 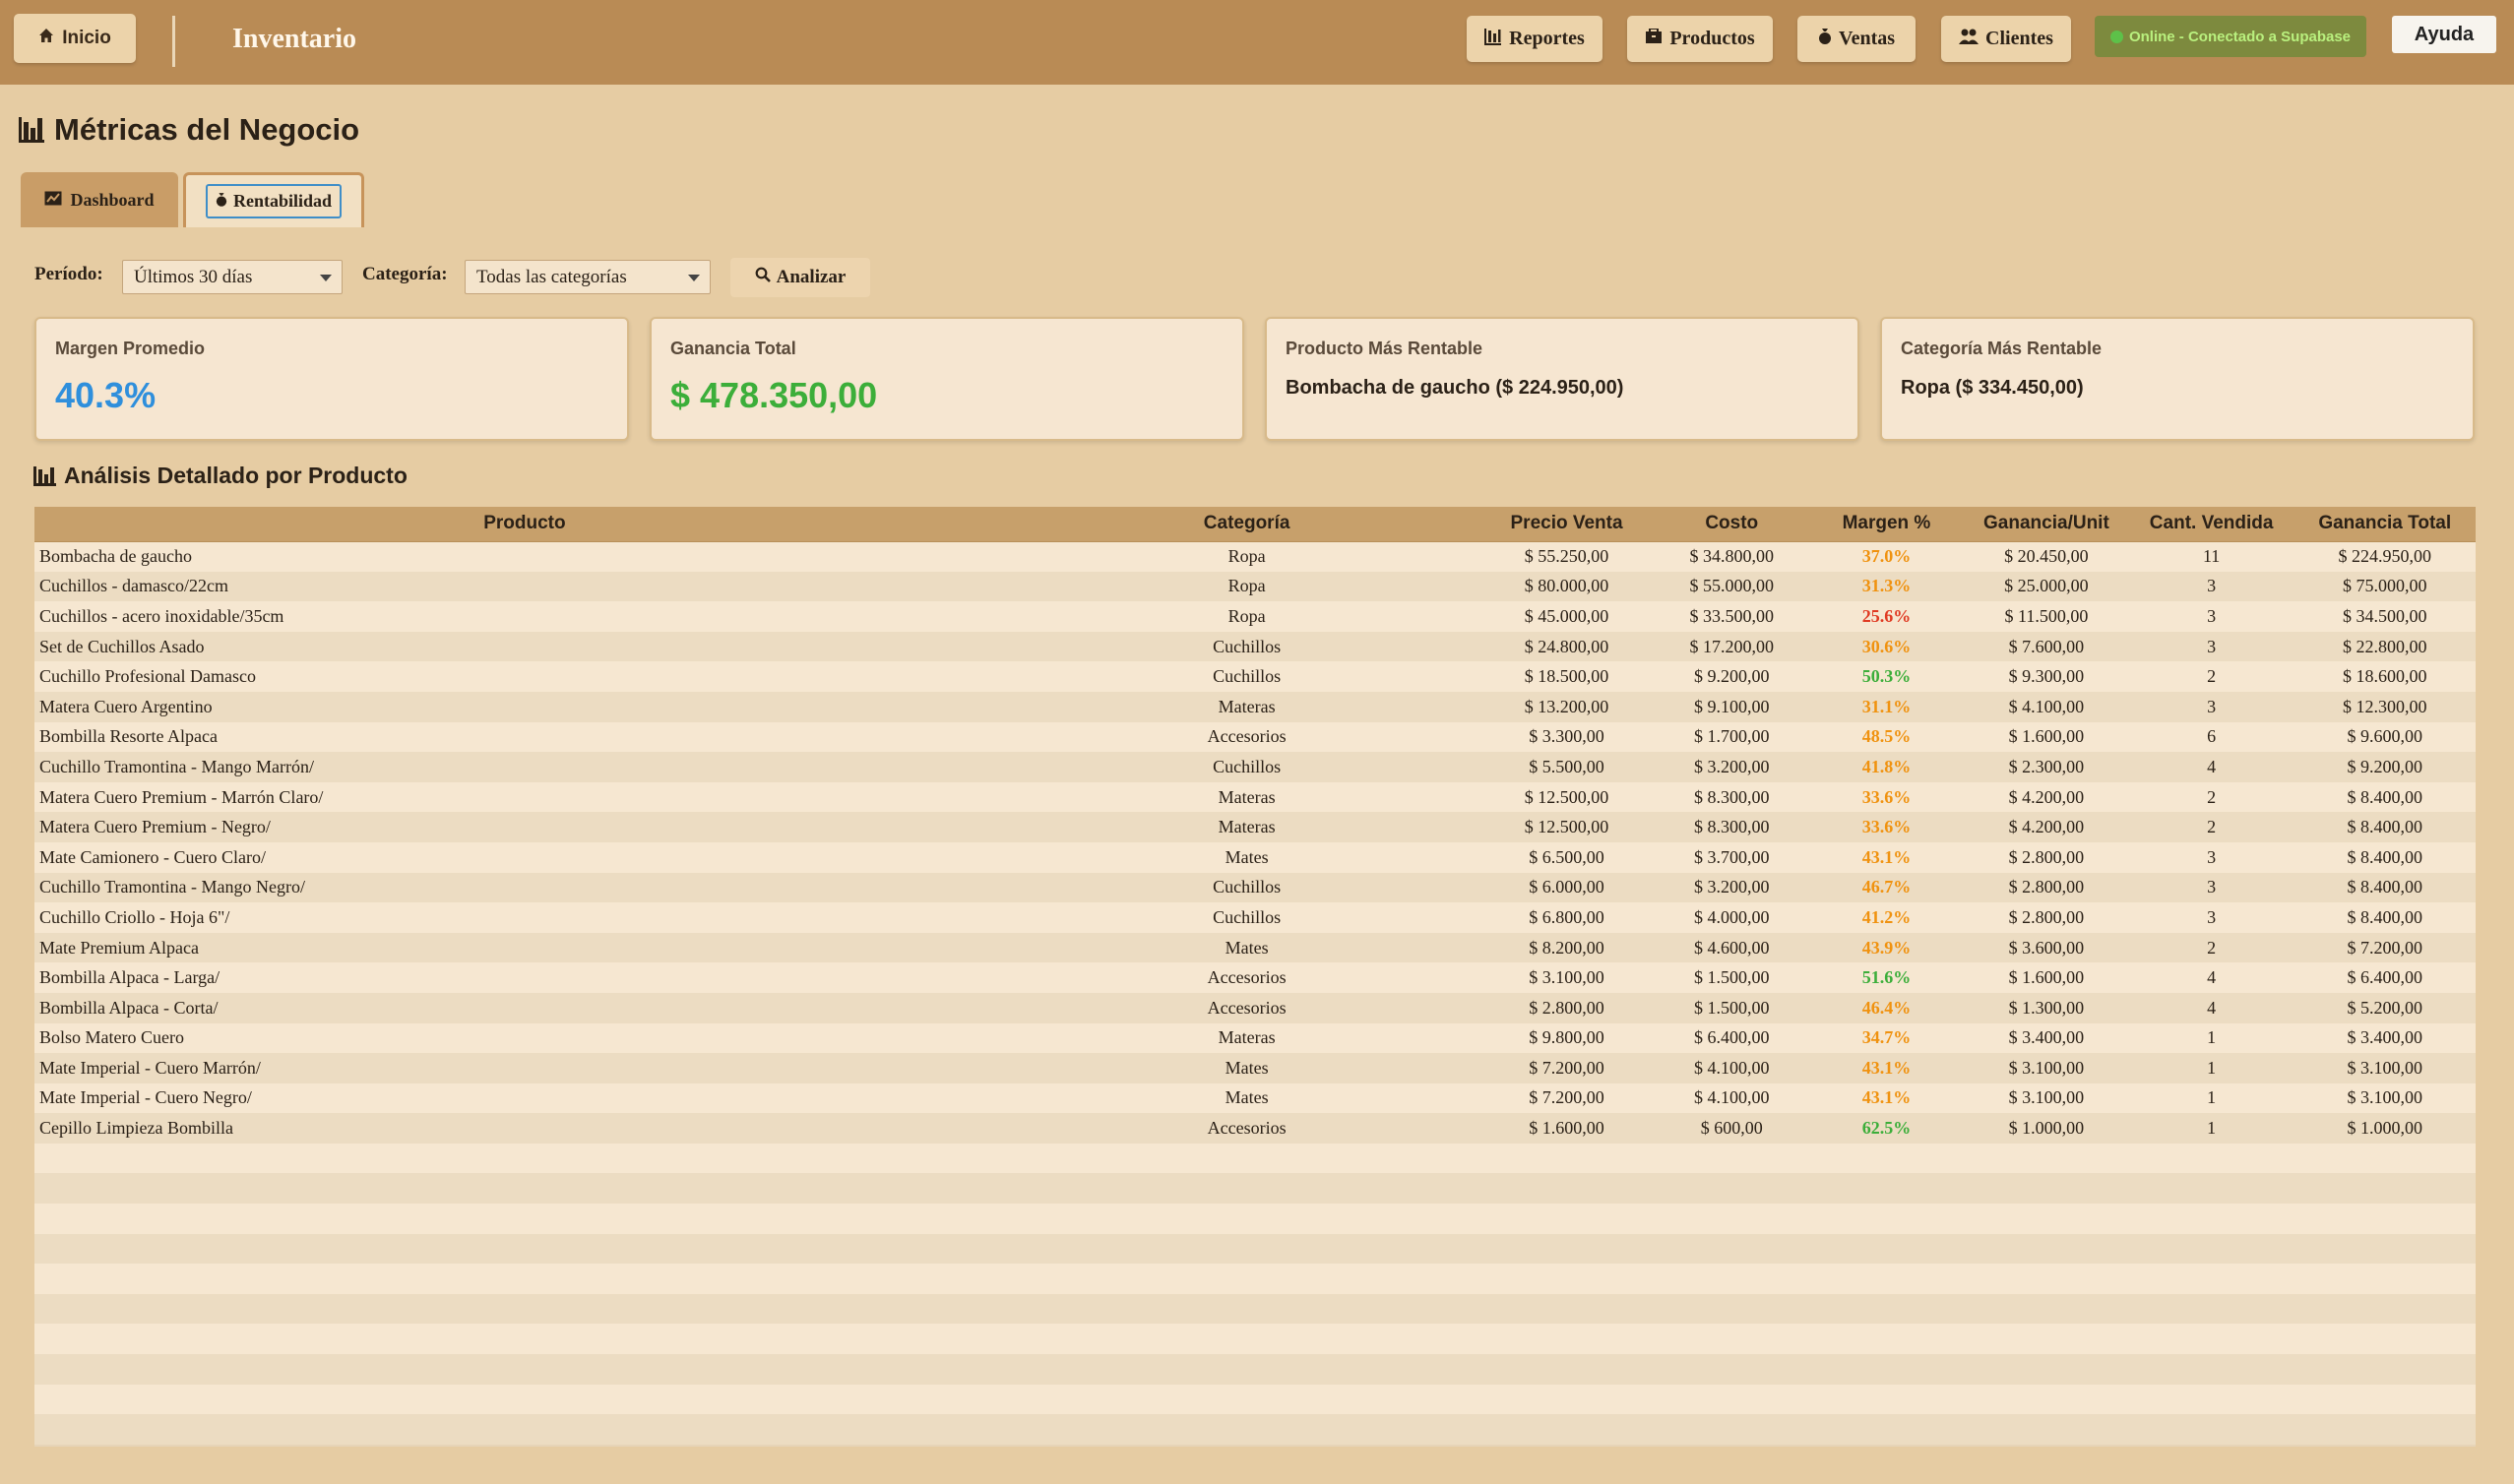 What do you see at coordinates (1567, 525) in the screenshot?
I see `col-header-precio-venta: Precio Venta` at bounding box center [1567, 525].